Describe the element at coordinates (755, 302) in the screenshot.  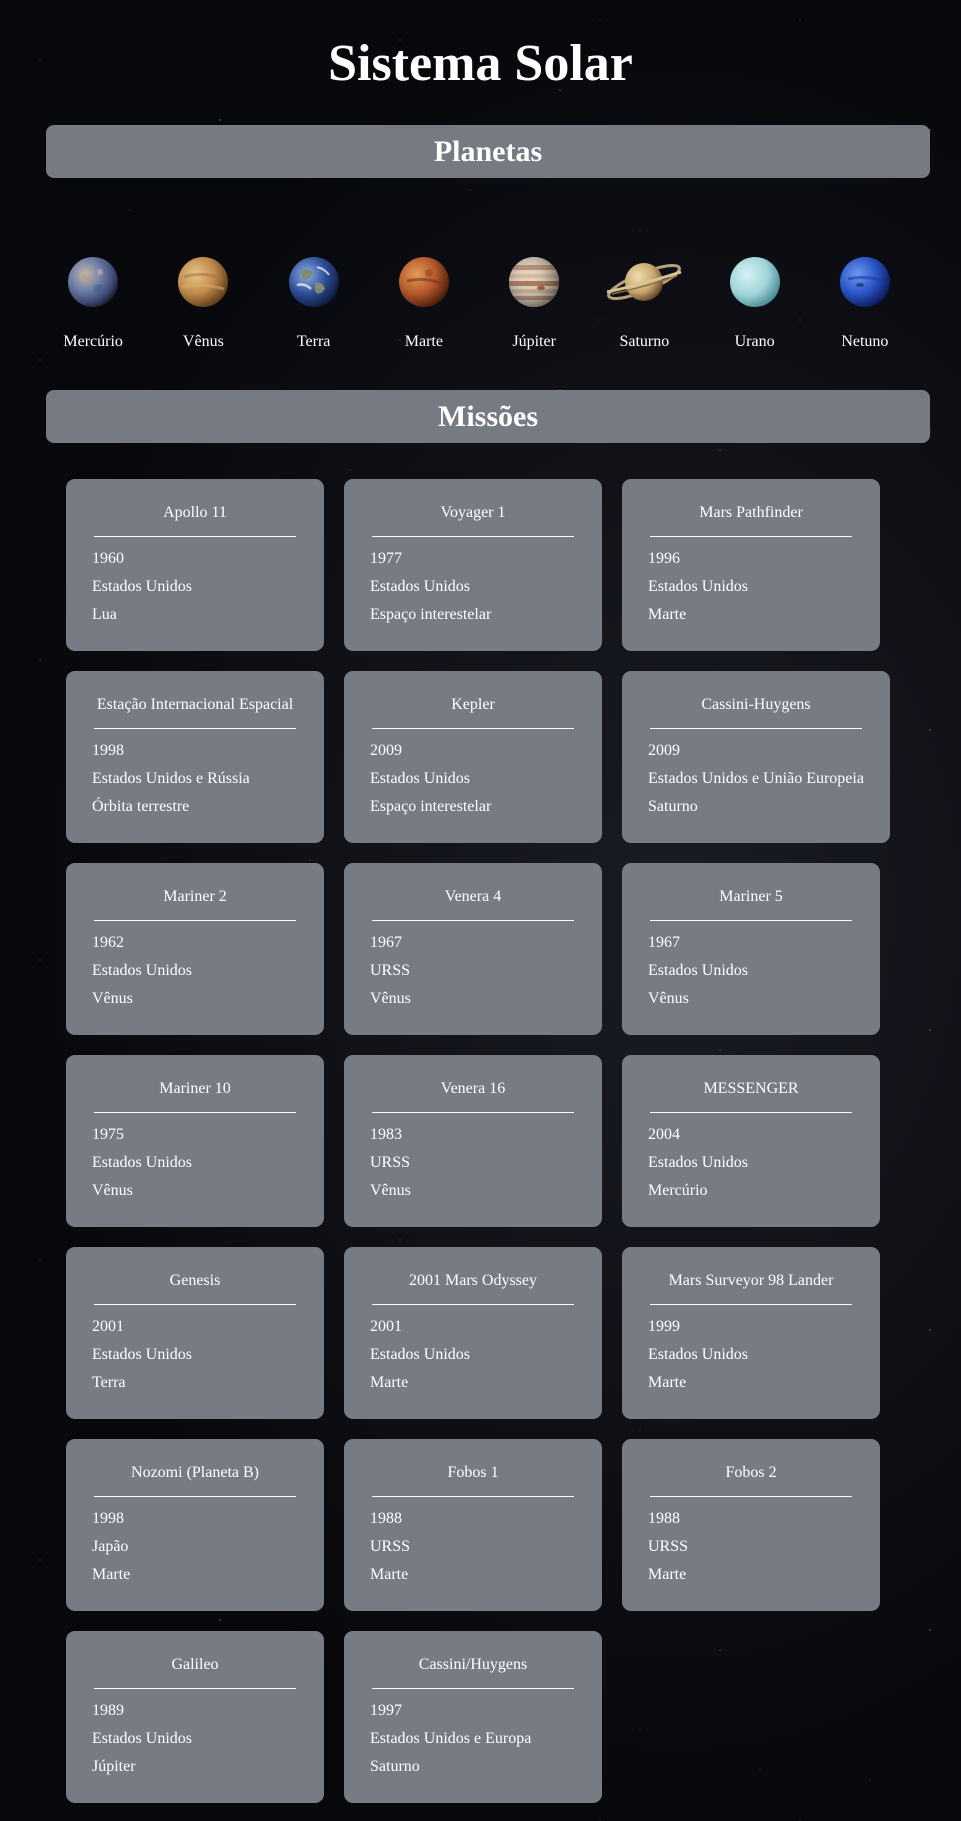
I see `planet-uranus: Urano` at that location.